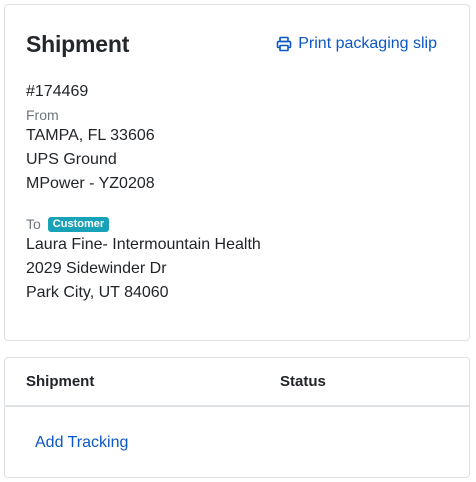  What do you see at coordinates (60, 381) in the screenshot?
I see `column-header-shipment: Shipment` at bounding box center [60, 381].